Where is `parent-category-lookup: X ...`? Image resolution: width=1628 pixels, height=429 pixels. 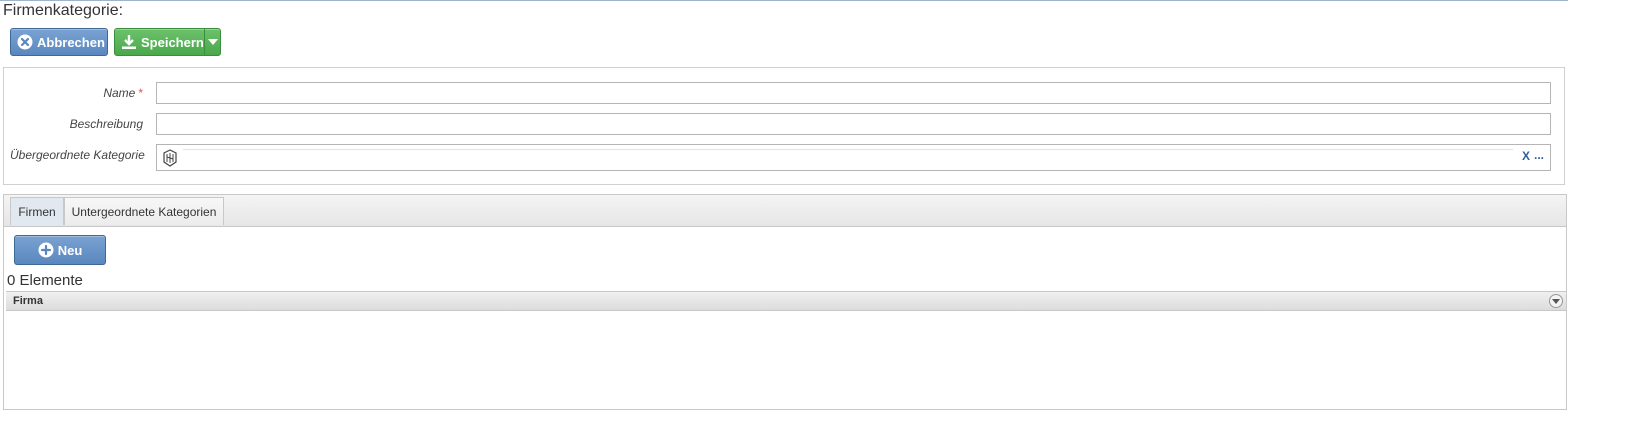
parent-category-lookup: X ... is located at coordinates (853, 157).